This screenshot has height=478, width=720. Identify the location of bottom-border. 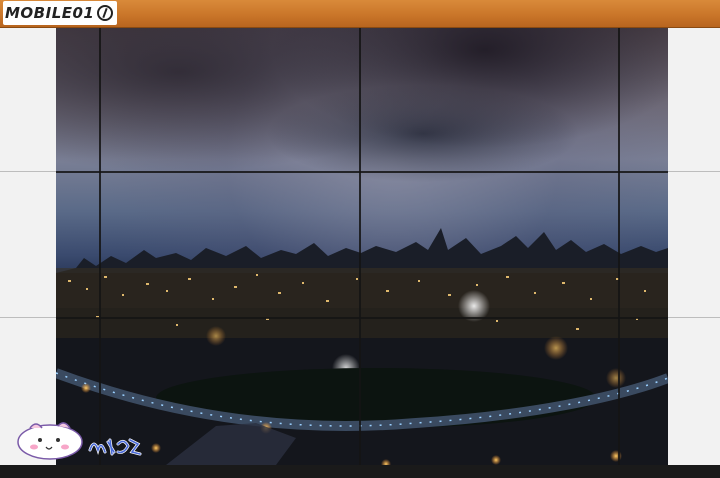
(360, 471).